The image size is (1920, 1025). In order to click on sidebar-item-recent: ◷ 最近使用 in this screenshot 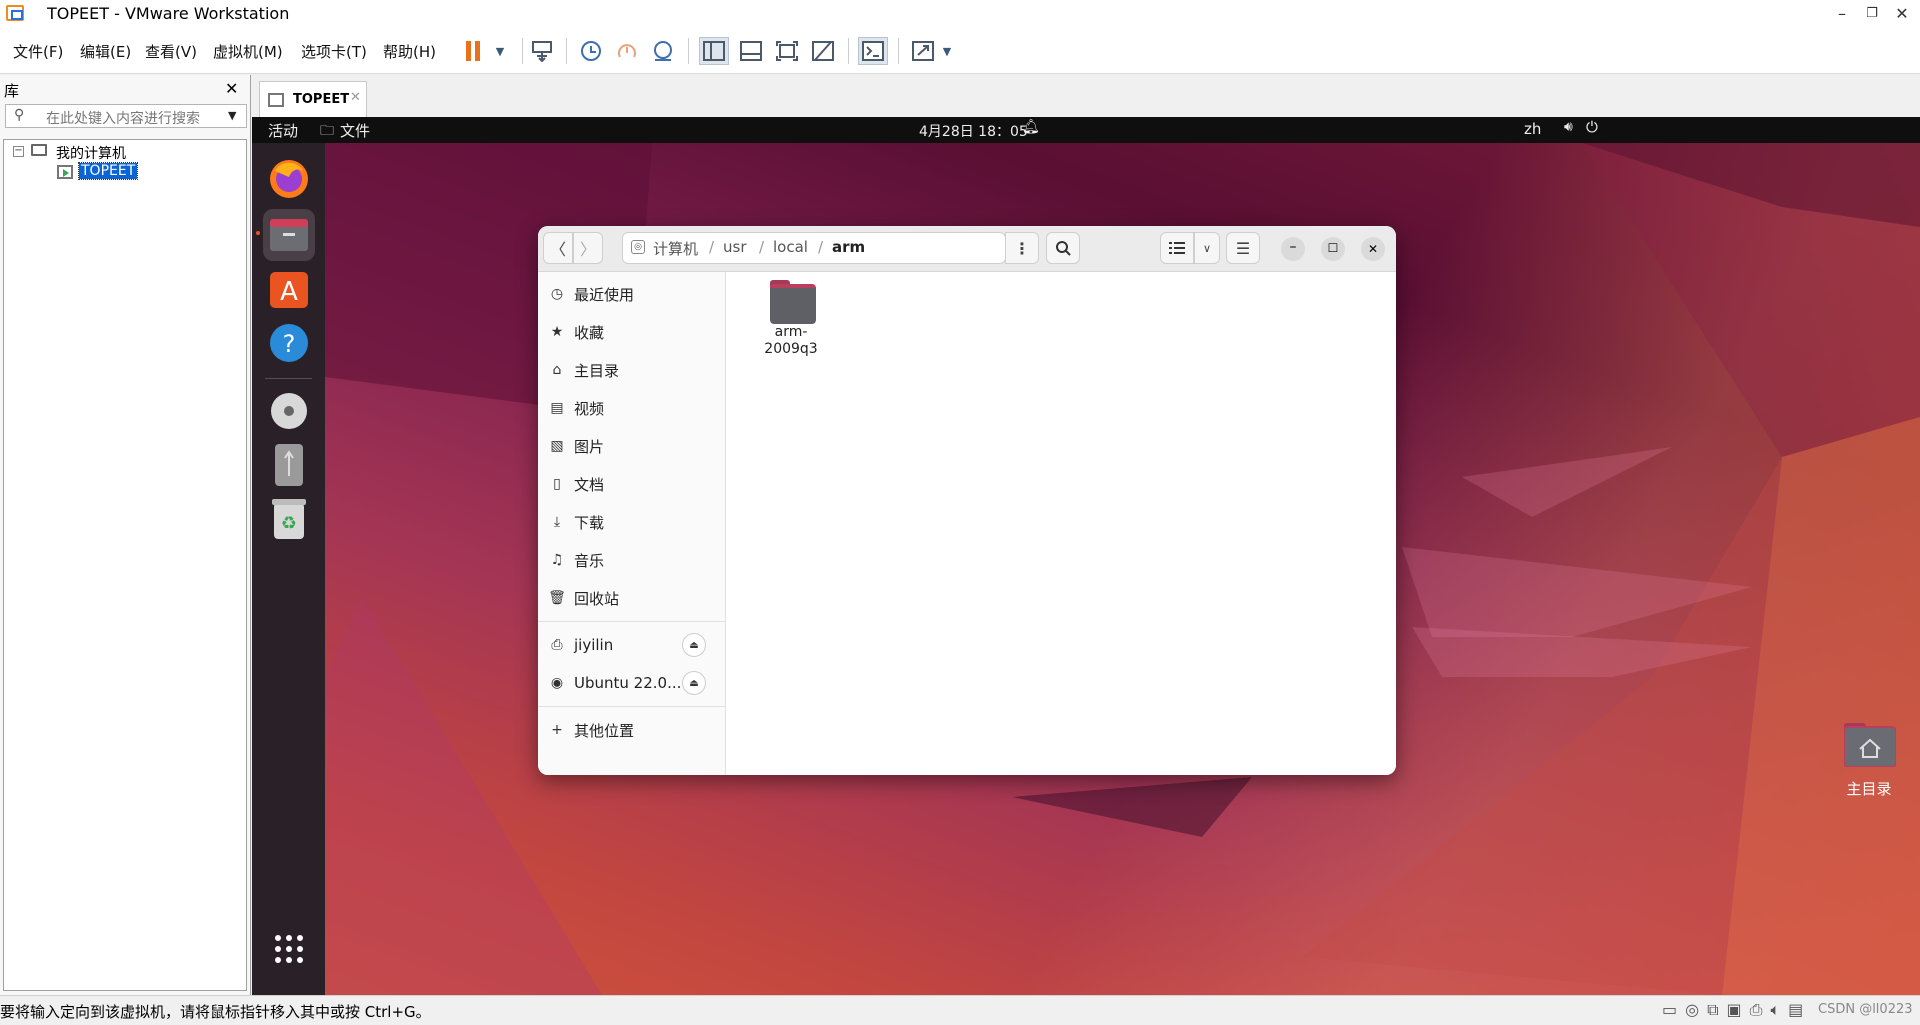, I will do `click(635, 294)`.